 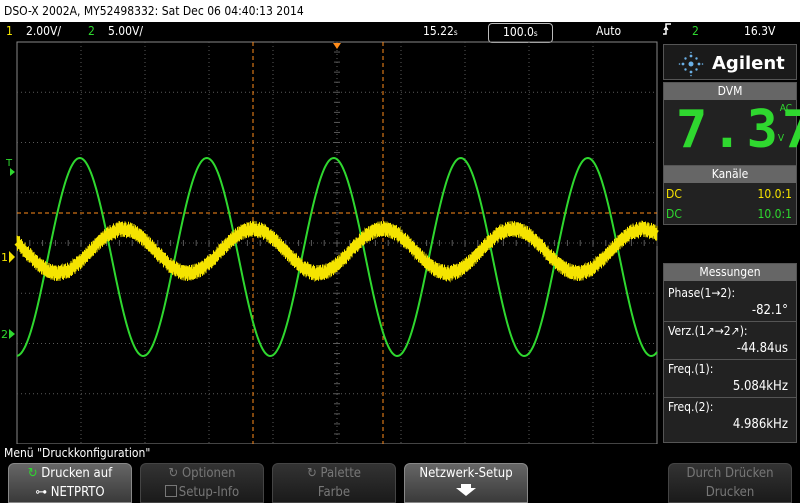 I want to click on measurement-value: -44.84us, so click(x=762, y=348).